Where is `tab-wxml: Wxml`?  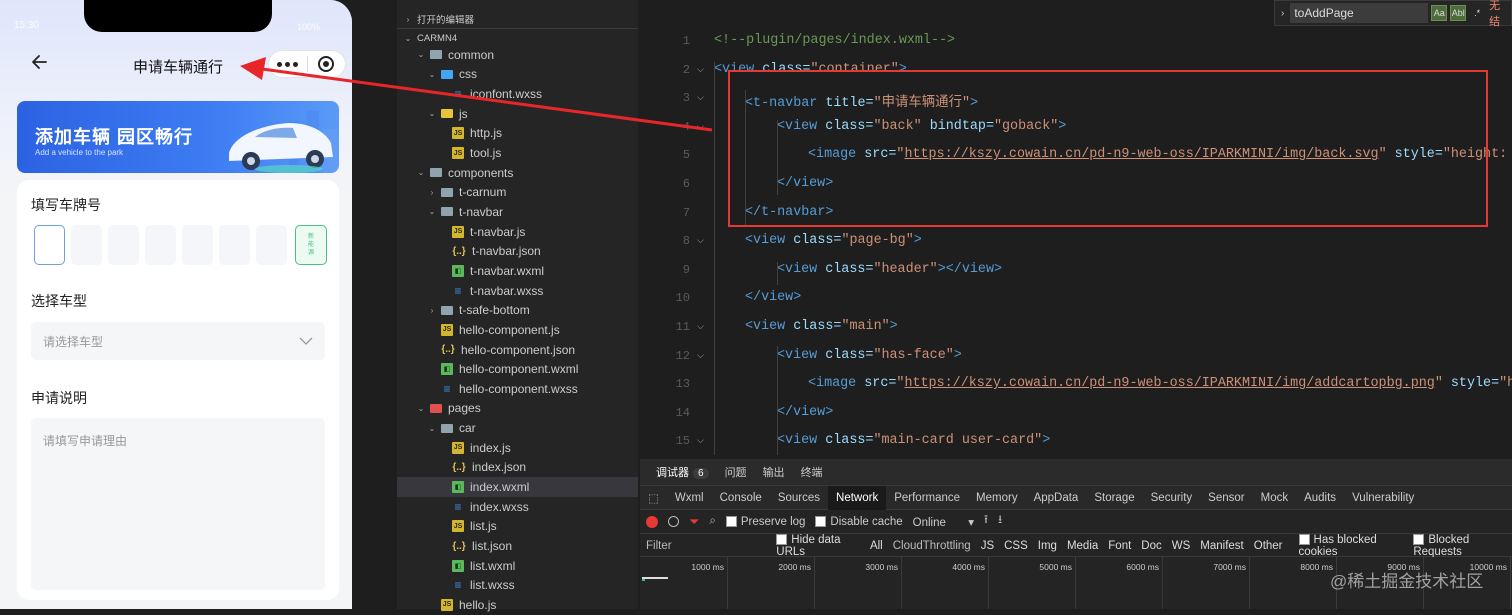
tab-wxml: Wxml is located at coordinates (689, 498).